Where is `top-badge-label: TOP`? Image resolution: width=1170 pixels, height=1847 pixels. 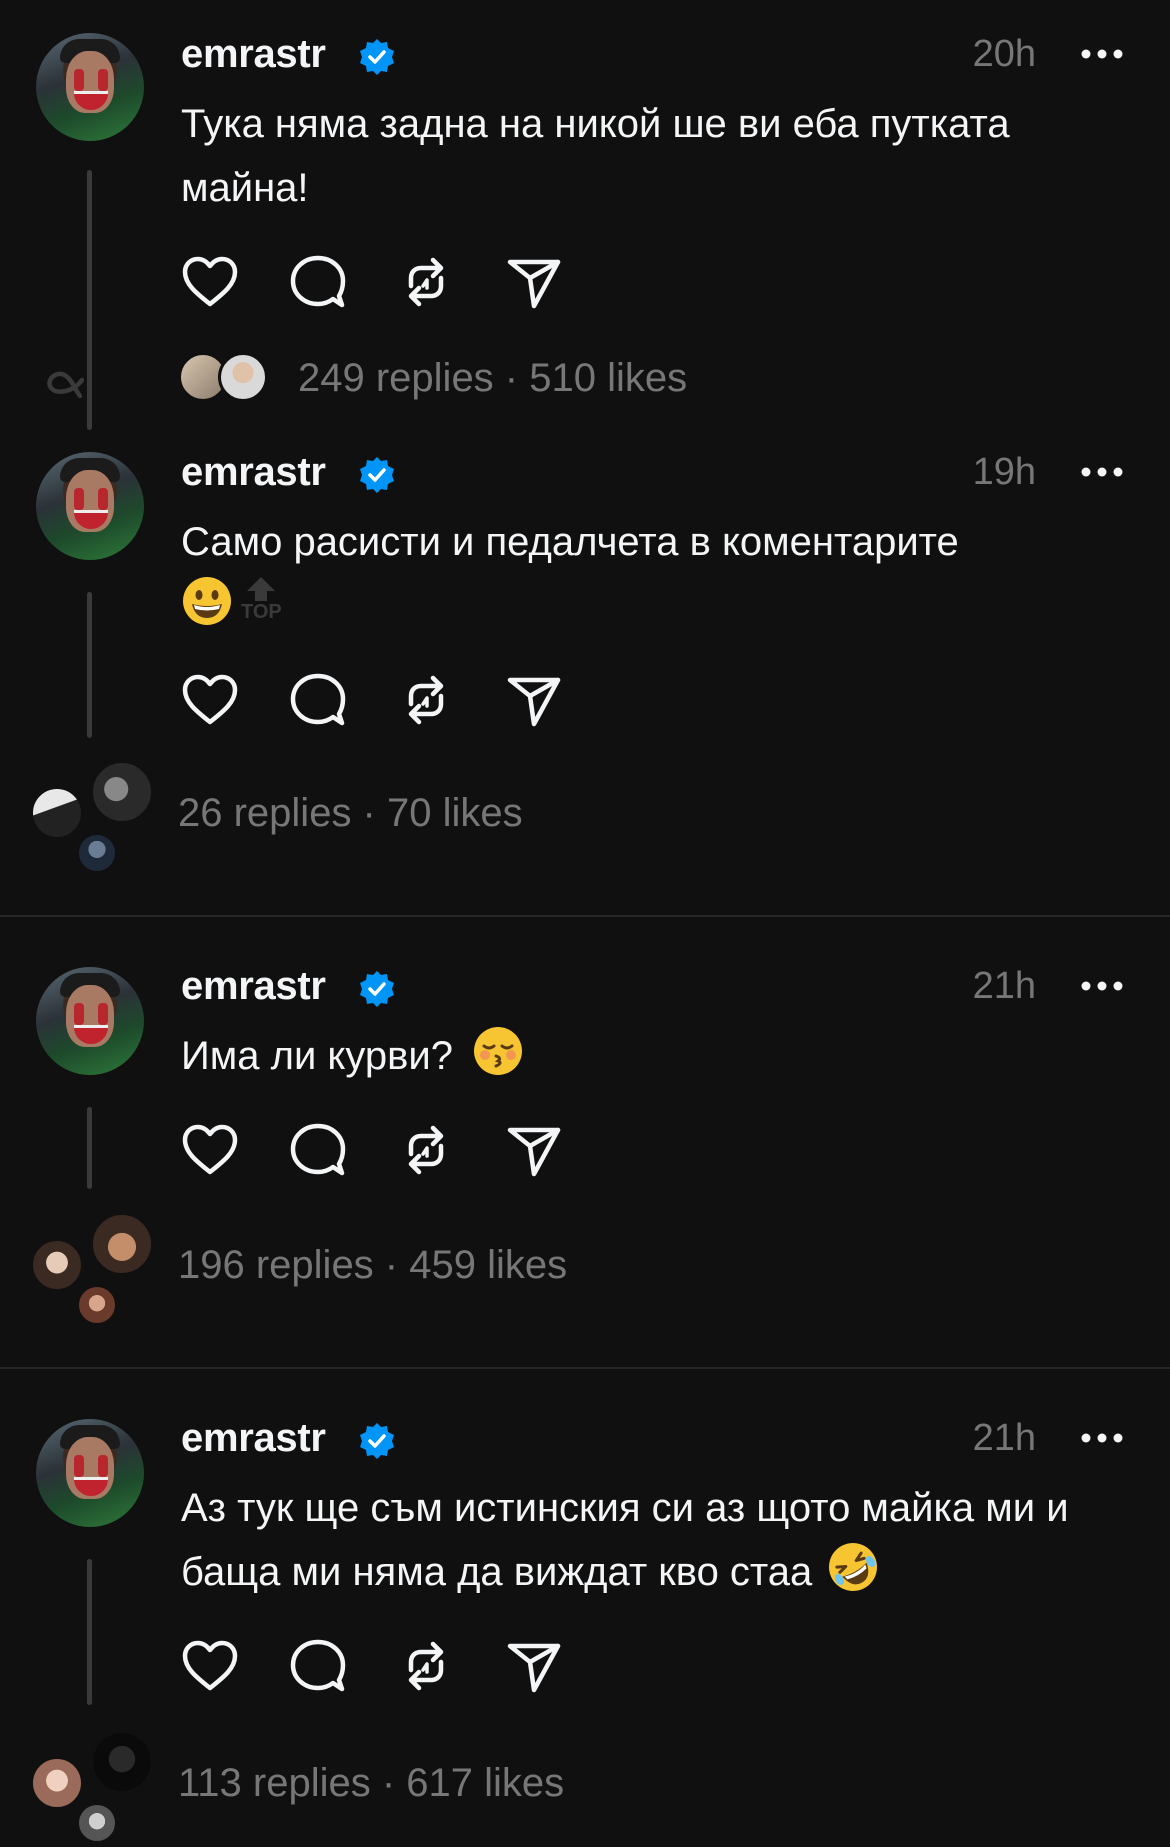 top-badge-label: TOP is located at coordinates (261, 612).